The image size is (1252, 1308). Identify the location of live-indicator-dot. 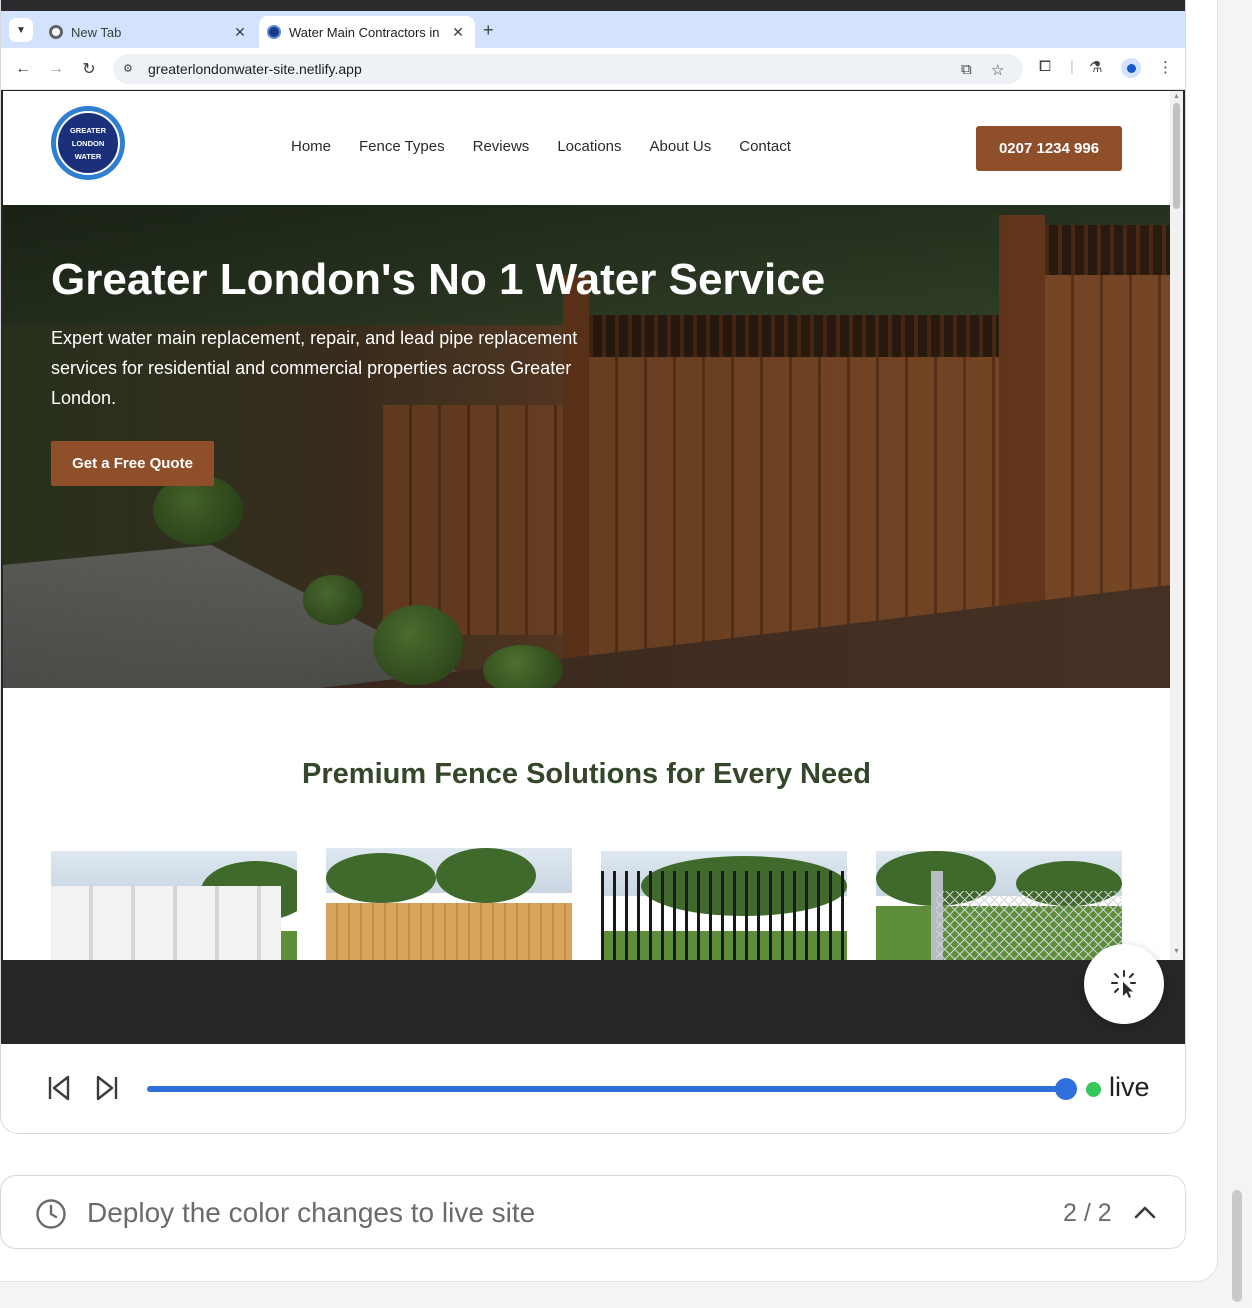
(1093, 1089).